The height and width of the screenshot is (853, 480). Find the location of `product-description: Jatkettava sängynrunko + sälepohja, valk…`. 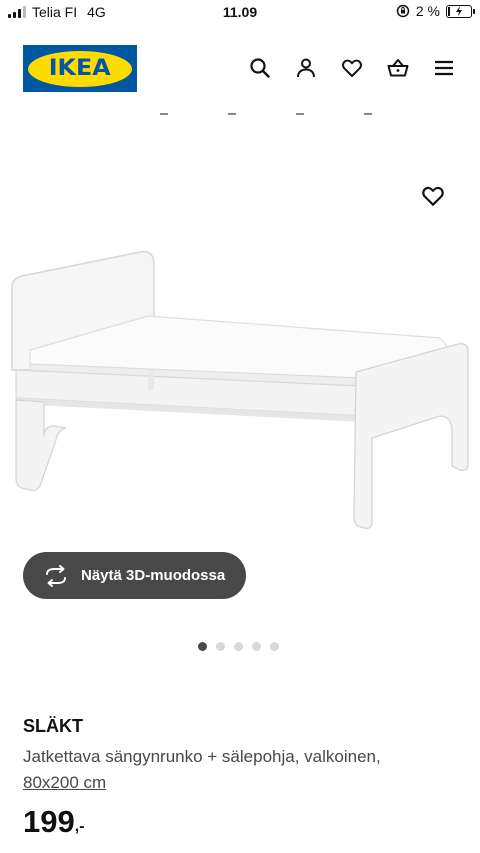

product-description: Jatkettava sängynrunko + sälepohja, valk… is located at coordinates (243, 770).